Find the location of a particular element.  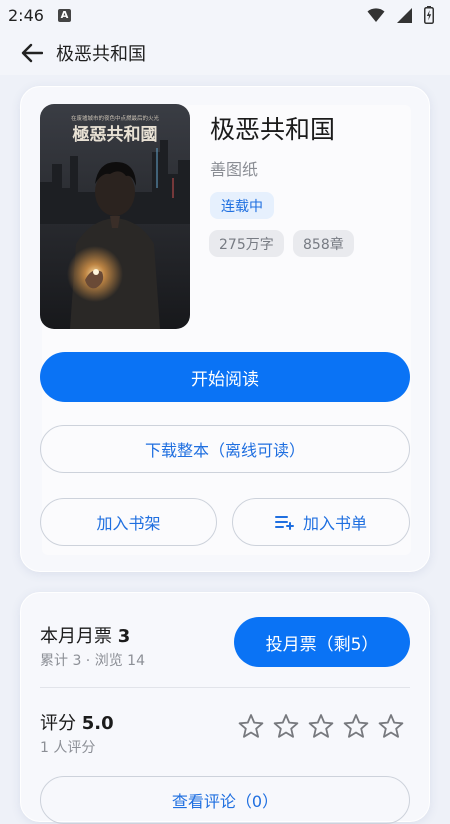

star-rating is located at coordinates (321, 726).